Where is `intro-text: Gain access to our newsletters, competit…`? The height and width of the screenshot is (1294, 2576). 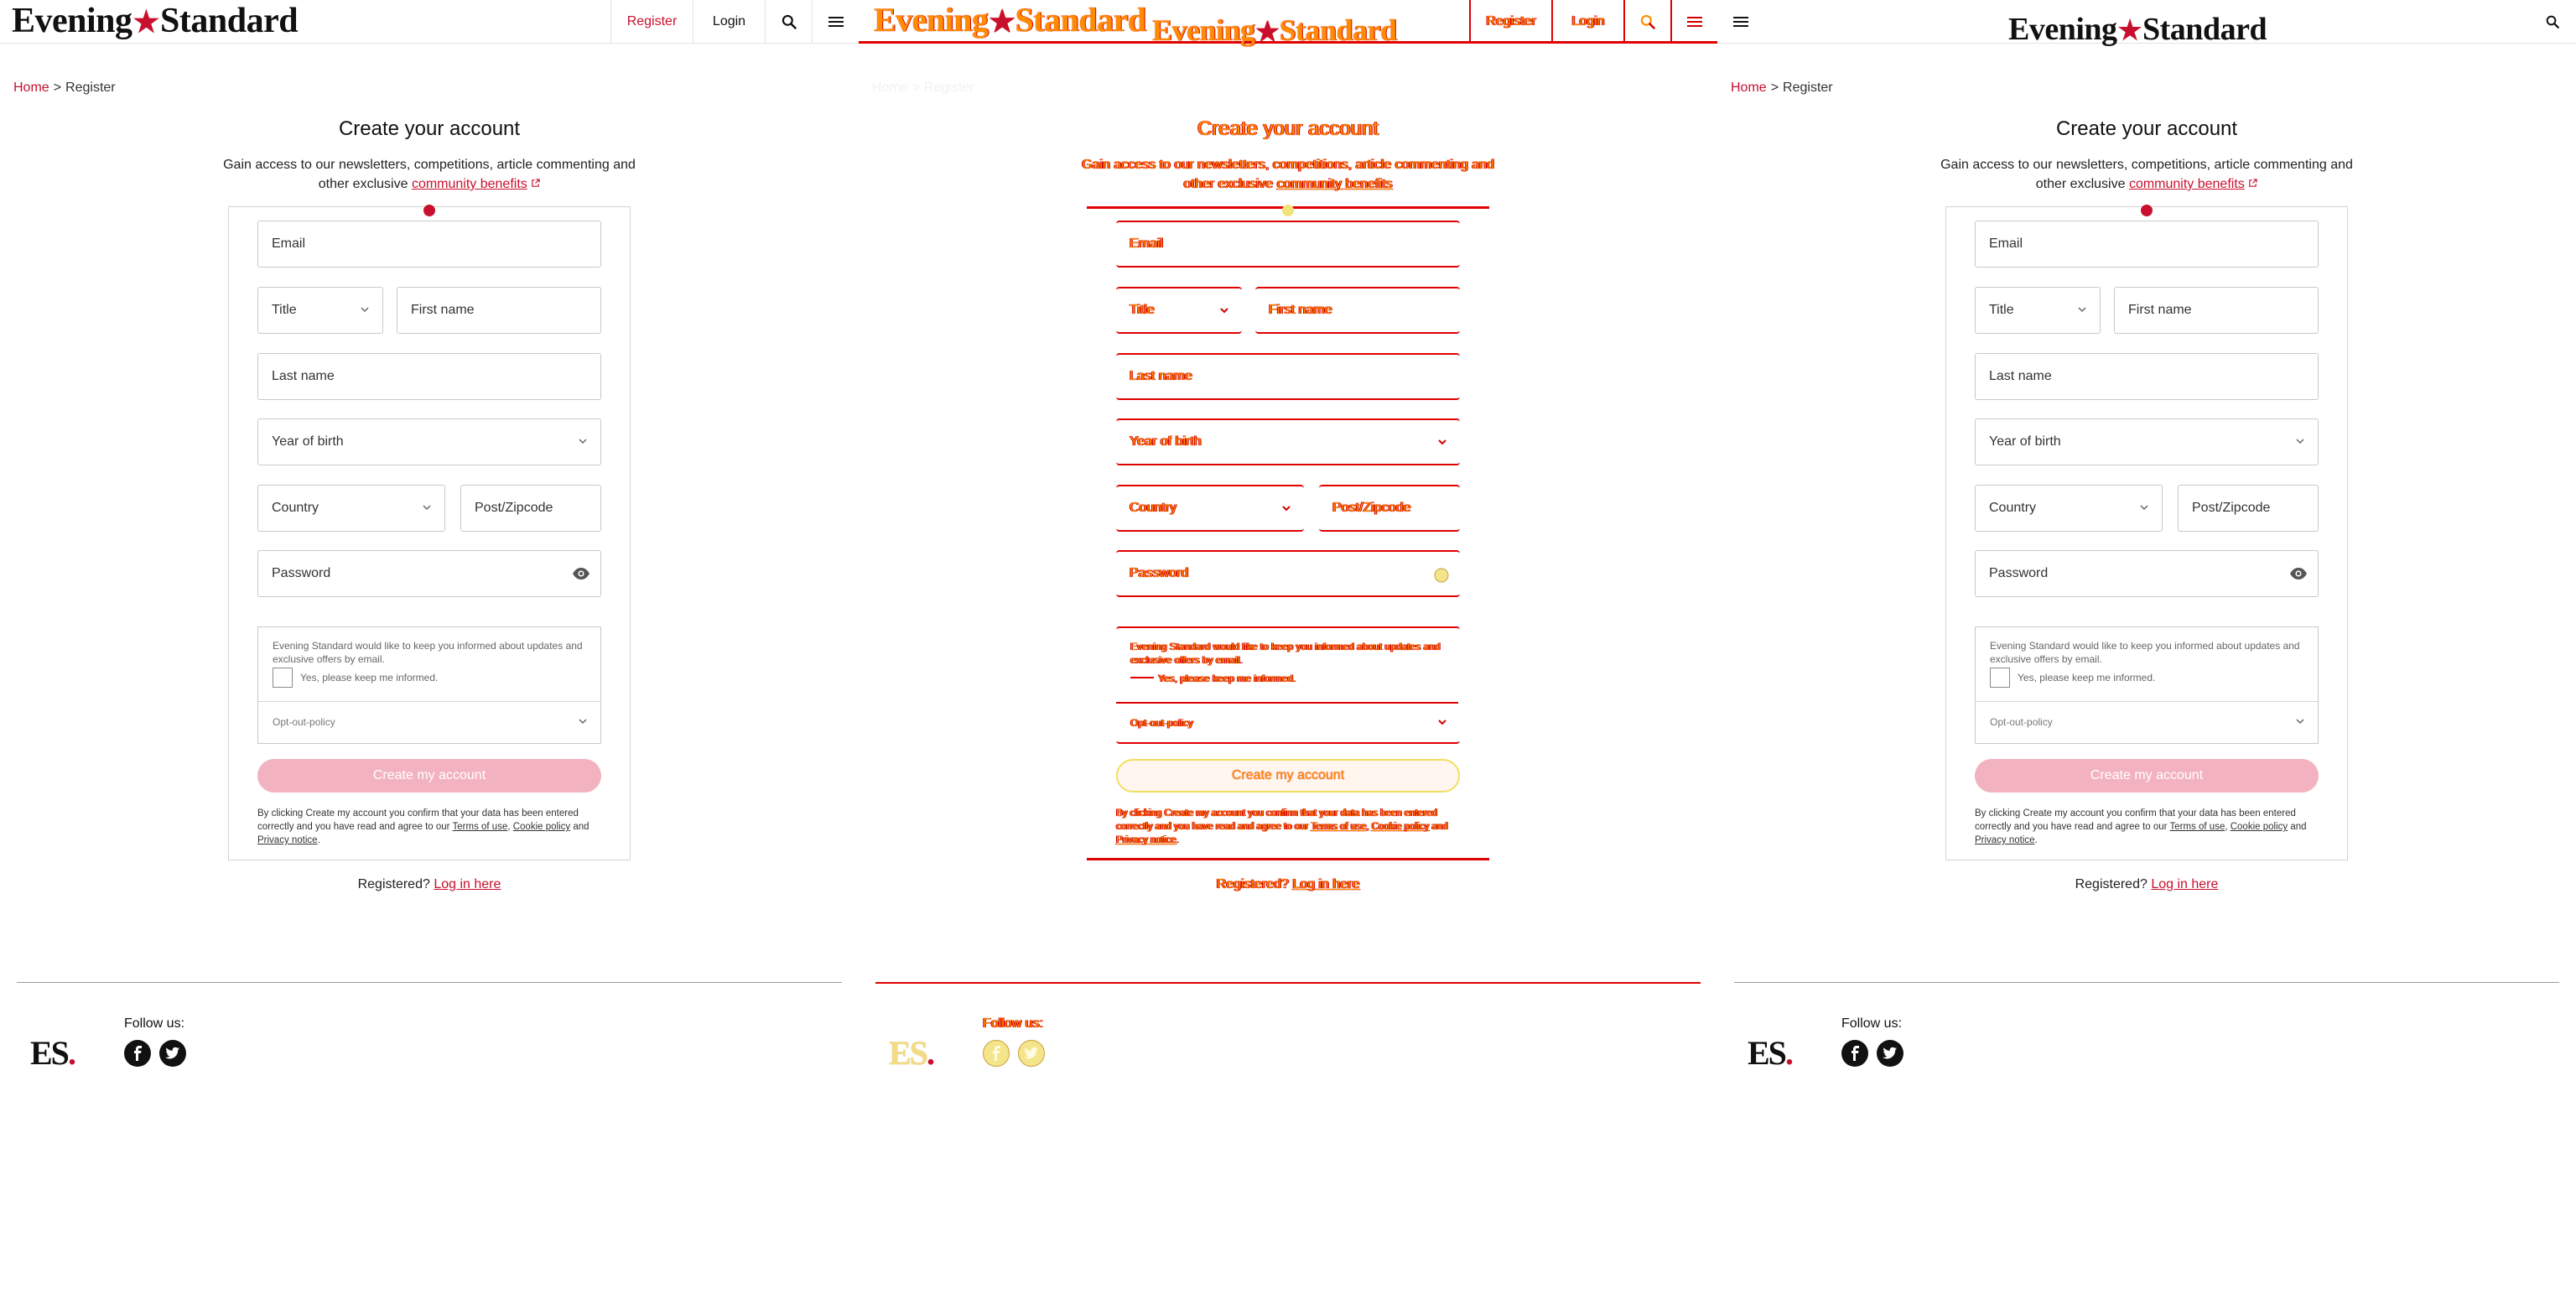
intro-text: Gain access to our newsletters, competit… is located at coordinates (1288, 174).